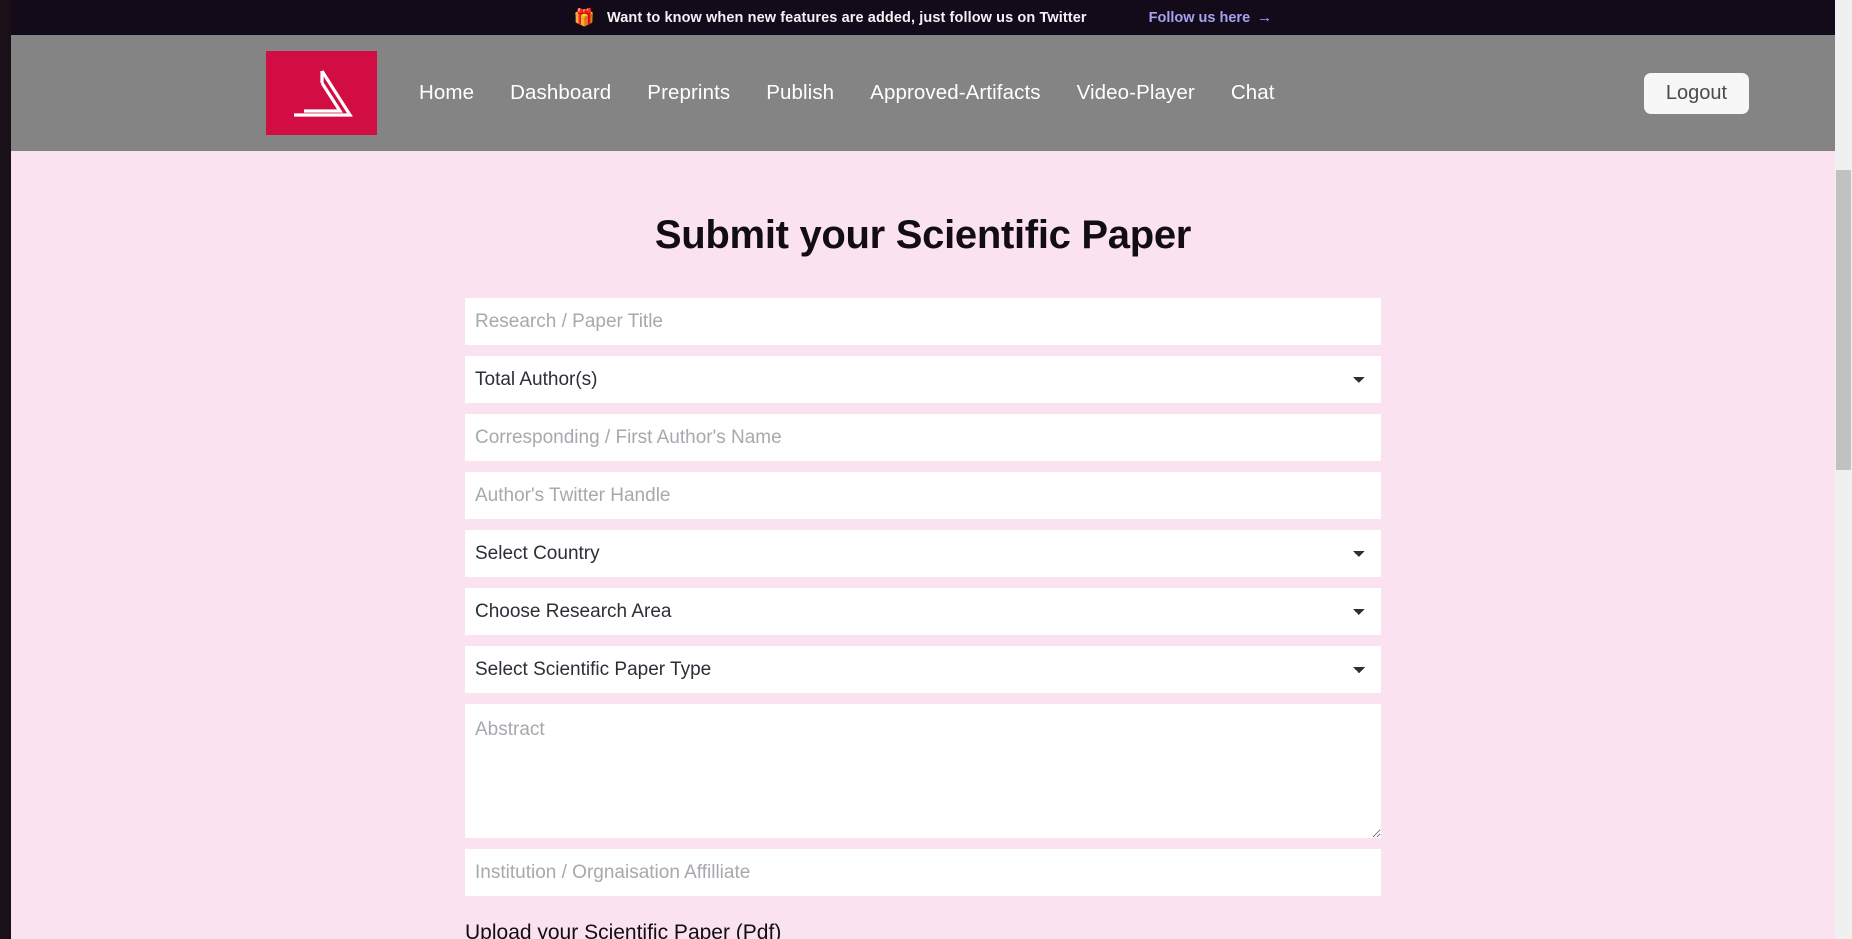  Describe the element at coordinates (923, 235) in the screenshot. I see `page-title: Submit your Scientific Paper` at that location.